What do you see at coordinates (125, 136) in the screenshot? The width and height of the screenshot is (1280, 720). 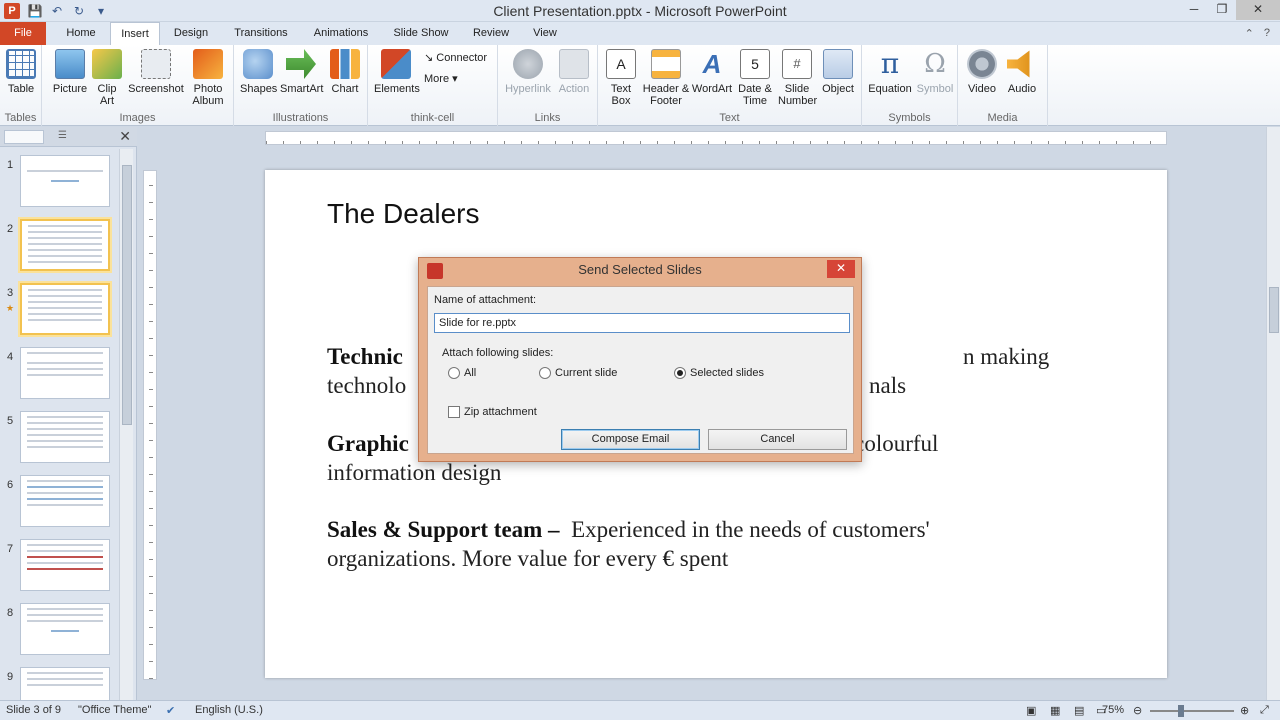 I see `close-pane-icon: ✕` at bounding box center [125, 136].